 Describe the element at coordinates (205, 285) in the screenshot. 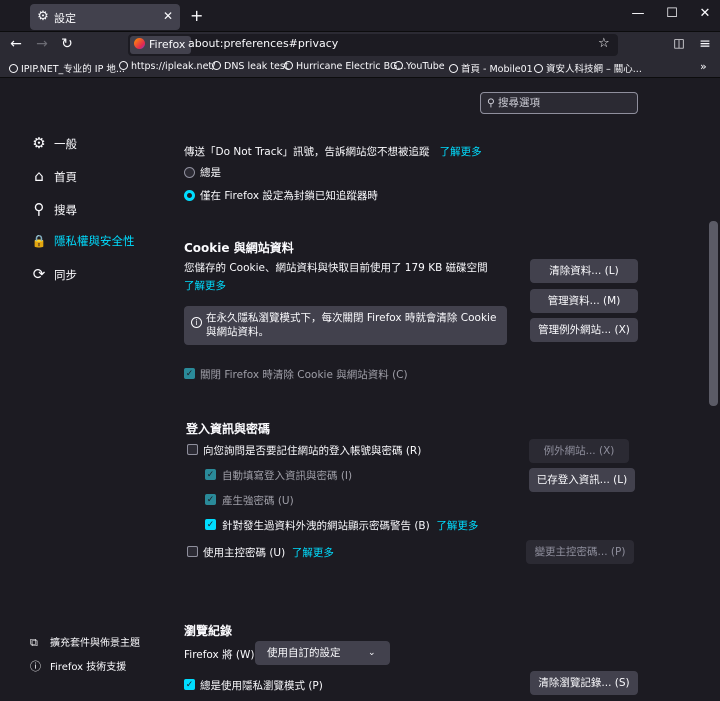

I see `cookies-learn-more-link: 了解更多` at that location.